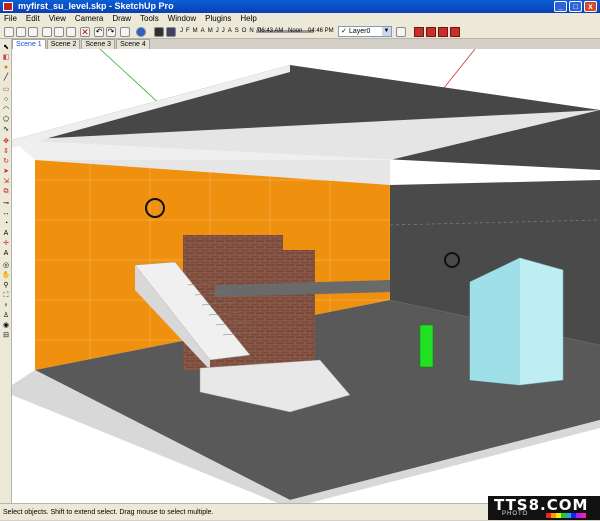 The image size is (600, 521). What do you see at coordinates (560, 6) in the screenshot?
I see `minimize-button: _` at bounding box center [560, 6].